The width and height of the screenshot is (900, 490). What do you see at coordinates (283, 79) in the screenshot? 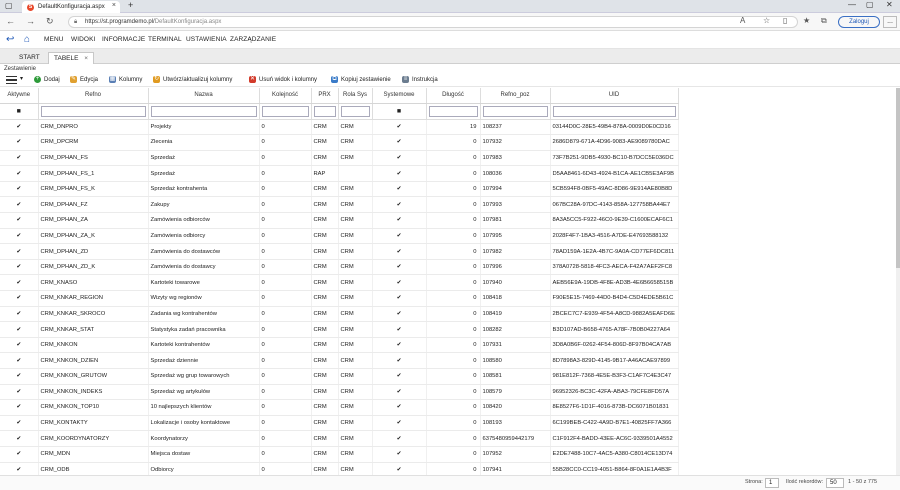
I see `delete-view-button: ✕ Usuń widok i kolumny` at bounding box center [283, 79].